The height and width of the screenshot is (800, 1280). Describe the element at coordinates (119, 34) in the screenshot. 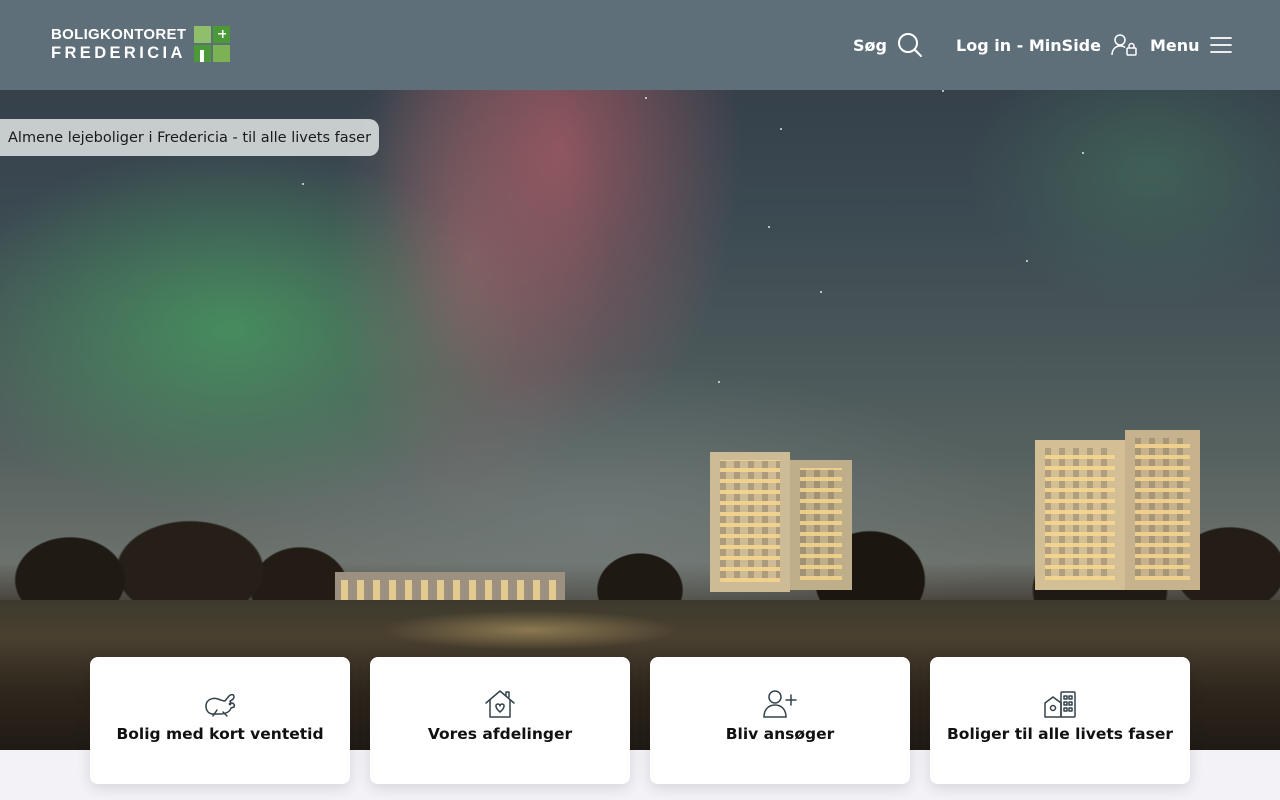

I see `logo-line1: BOLIGKONTORET` at that location.